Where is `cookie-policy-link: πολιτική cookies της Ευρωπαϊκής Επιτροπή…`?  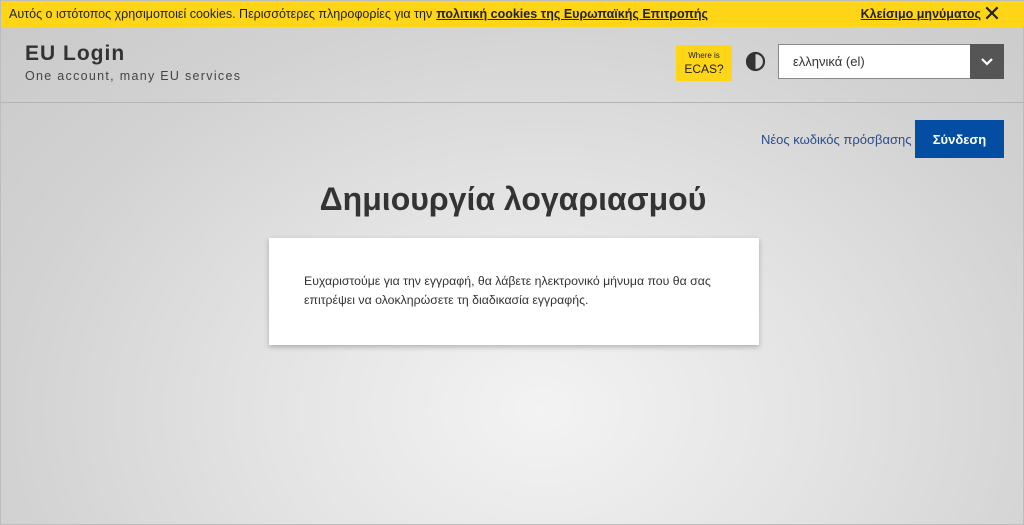 cookie-policy-link: πολιτική cookies της Ευρωπαϊκής Επιτροπή… is located at coordinates (572, 14).